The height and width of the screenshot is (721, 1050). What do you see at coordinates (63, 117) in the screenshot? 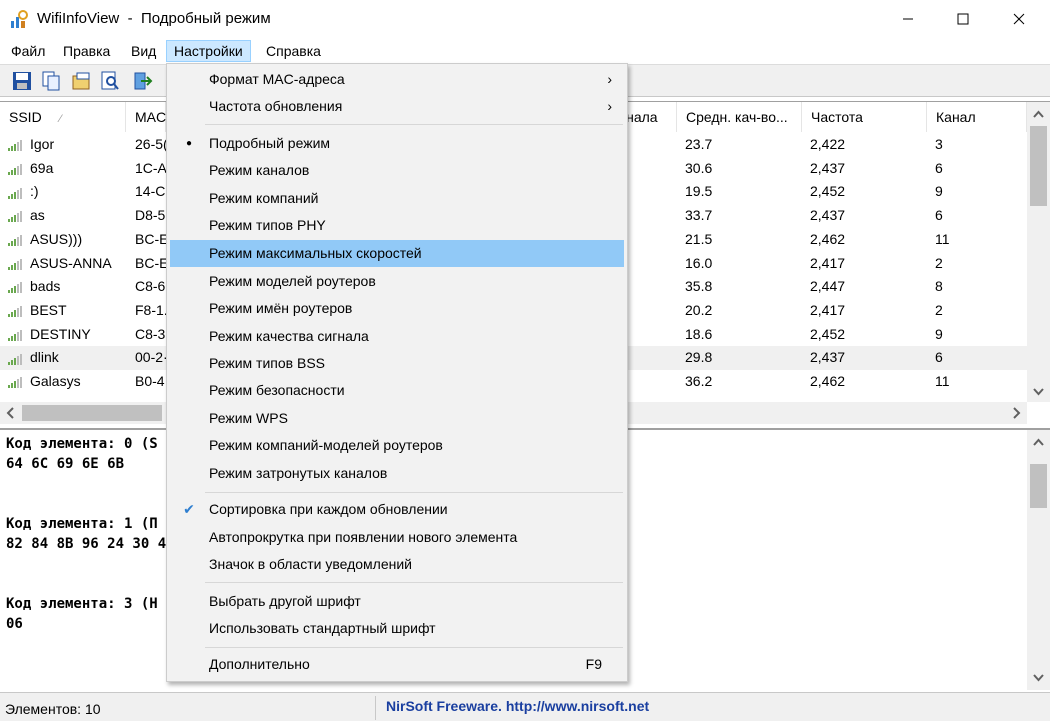
I see `column-header-ssid: SSID ⁄` at bounding box center [63, 117].